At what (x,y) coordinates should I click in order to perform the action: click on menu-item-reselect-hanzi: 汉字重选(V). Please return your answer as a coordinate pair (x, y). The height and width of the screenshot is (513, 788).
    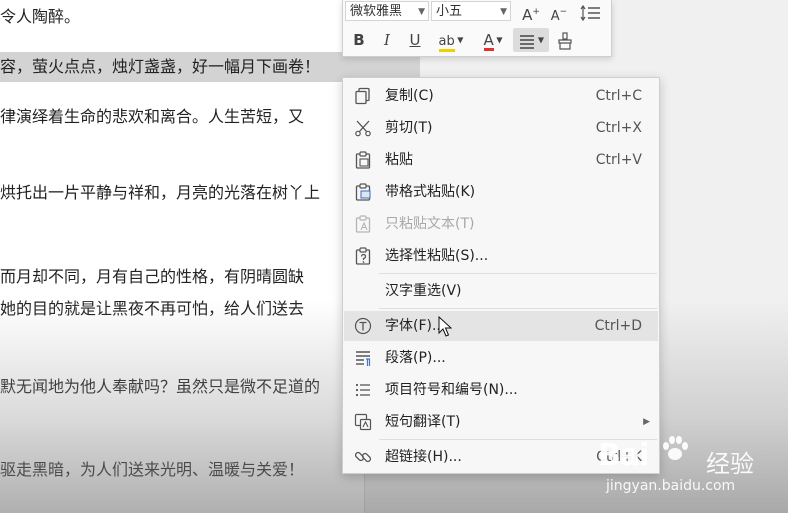
    Looking at the image, I should click on (501, 291).